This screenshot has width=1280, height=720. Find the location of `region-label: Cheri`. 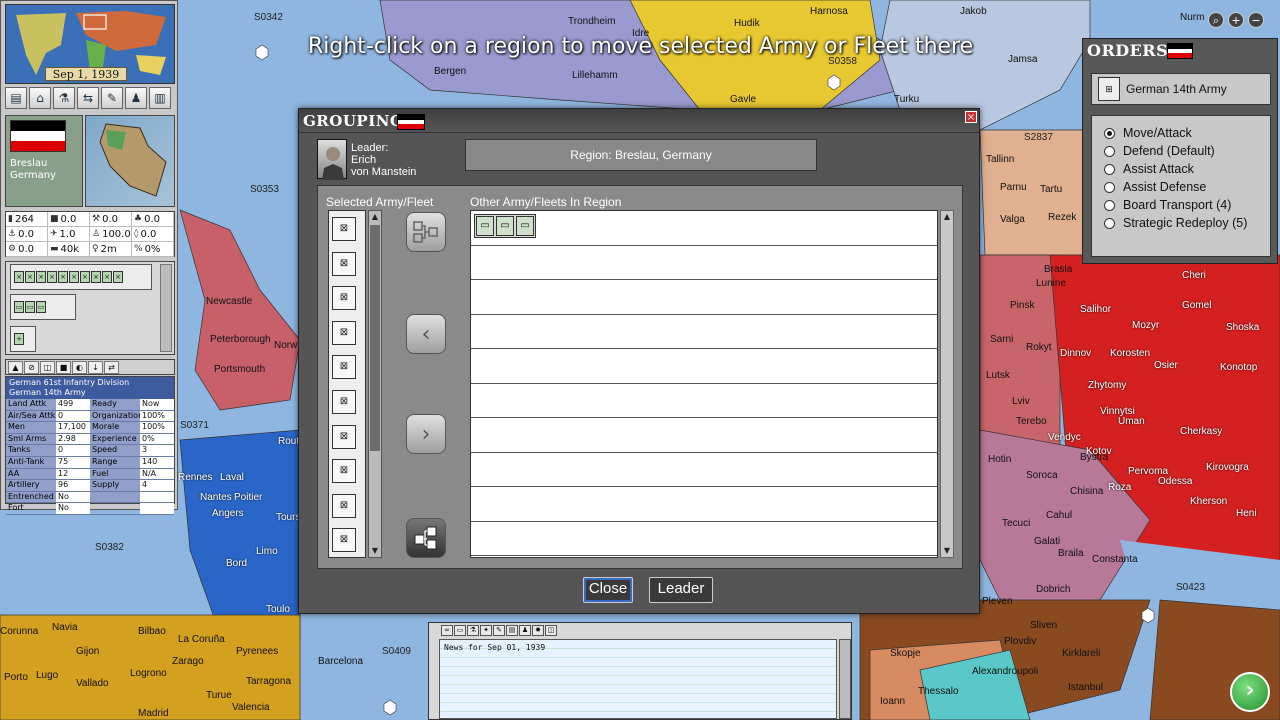

region-label: Cheri is located at coordinates (1194, 275).